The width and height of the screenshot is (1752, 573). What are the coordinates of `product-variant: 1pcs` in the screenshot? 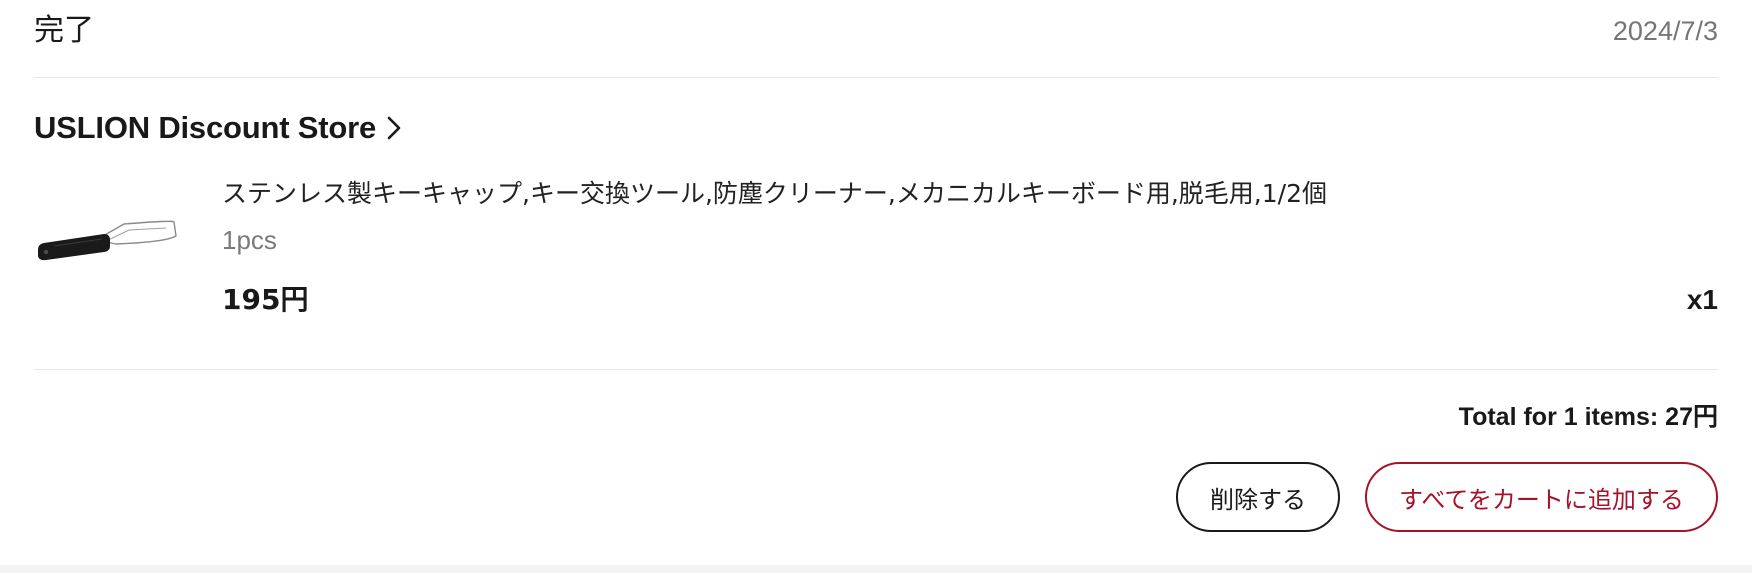 It's located at (249, 240).